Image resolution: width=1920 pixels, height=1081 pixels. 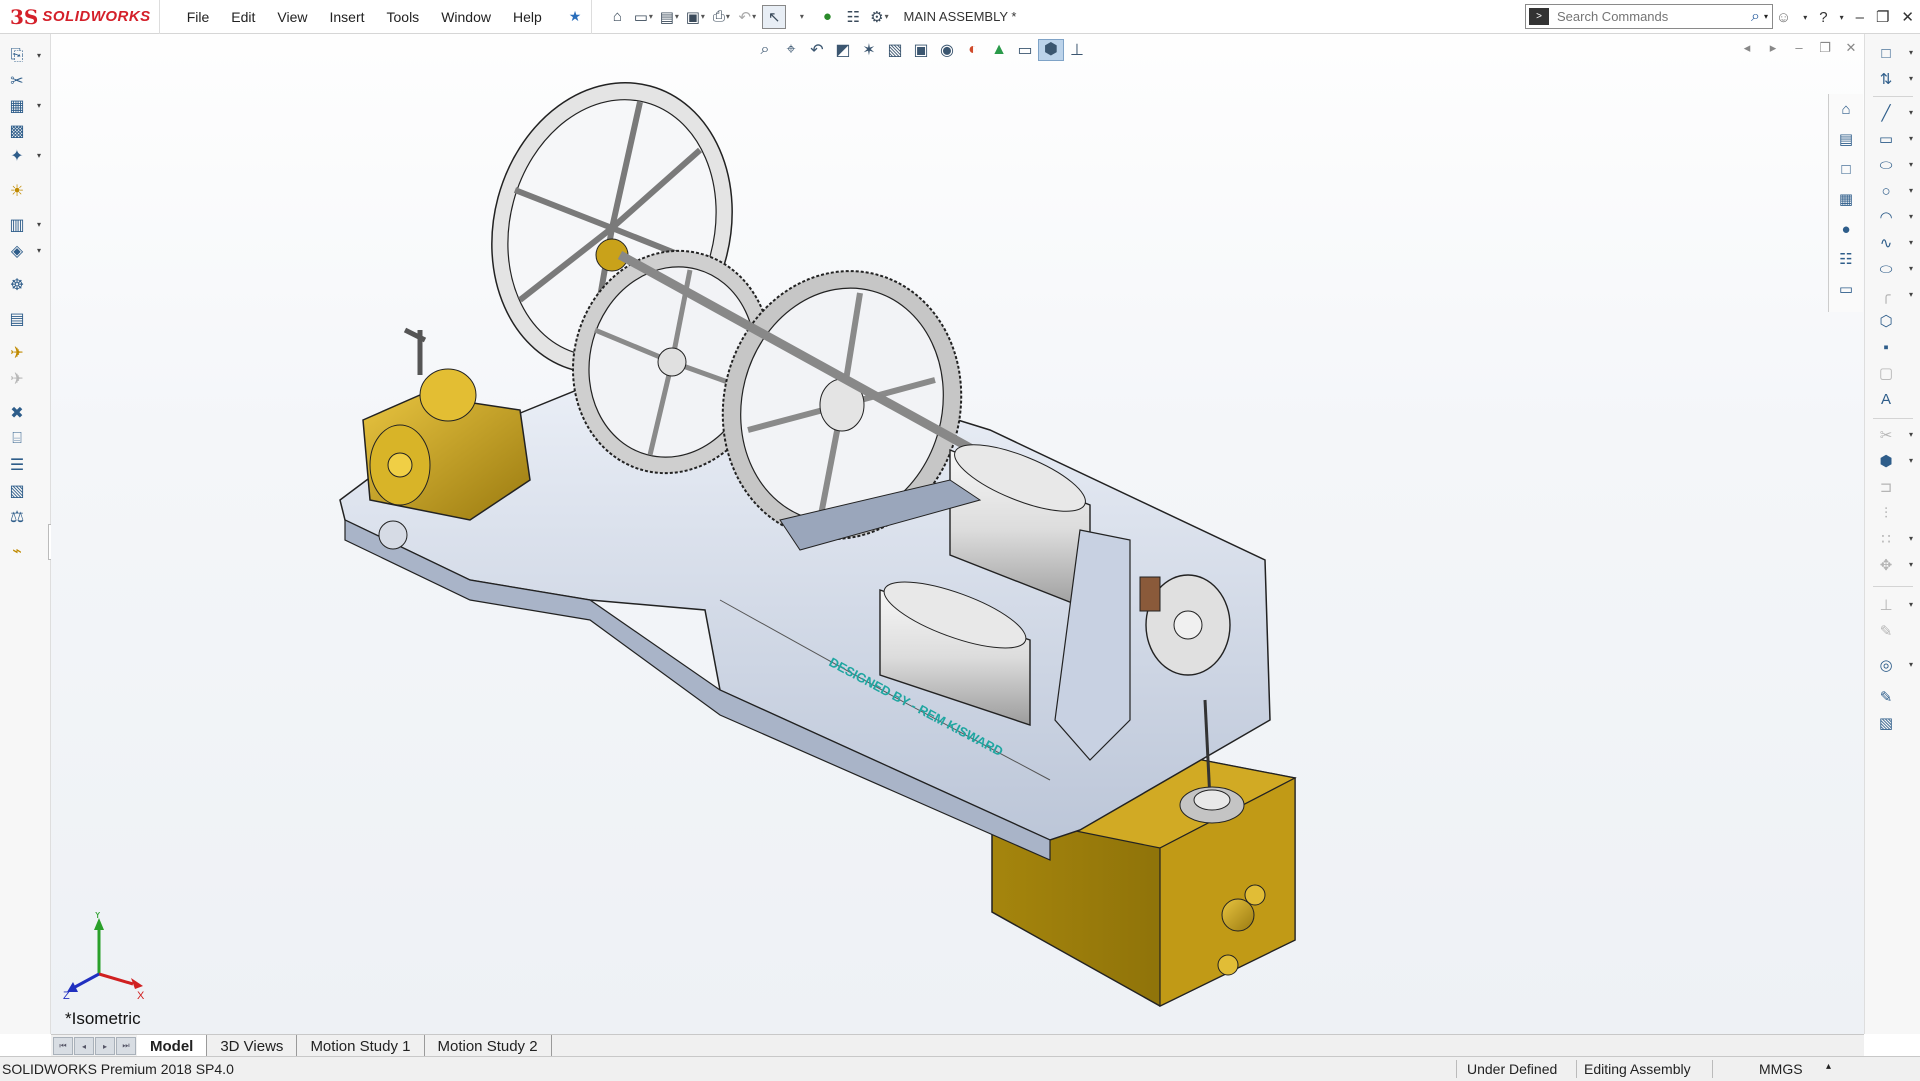 What do you see at coordinates (827, 17) in the screenshot?
I see `rebuild-icon: ●` at bounding box center [827, 17].